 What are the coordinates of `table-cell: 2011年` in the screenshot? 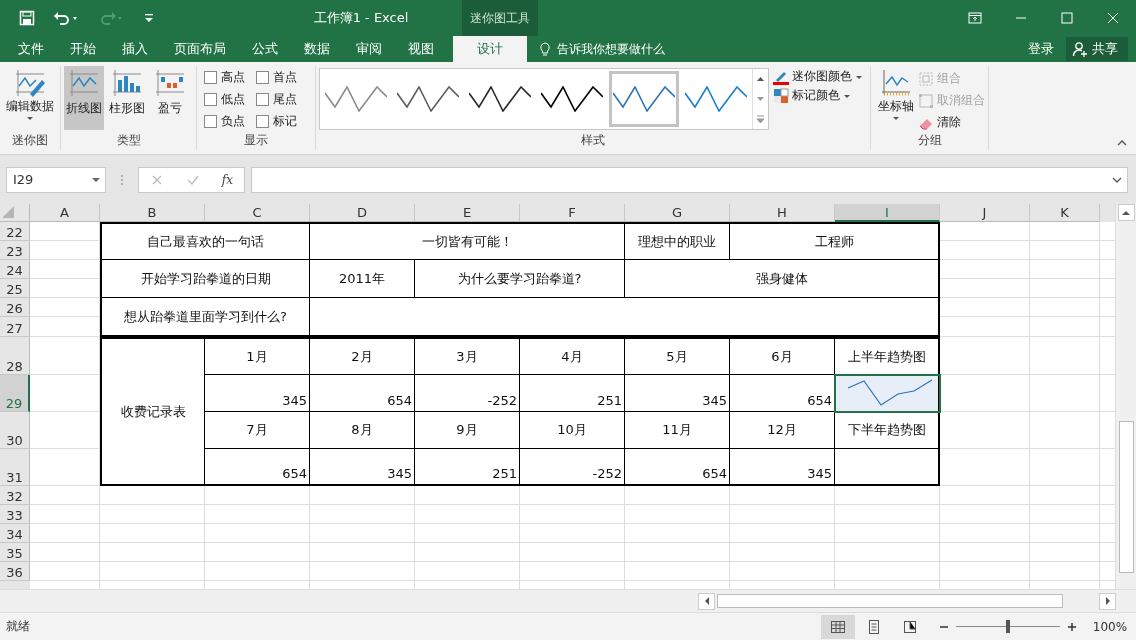 It's located at (362, 279).